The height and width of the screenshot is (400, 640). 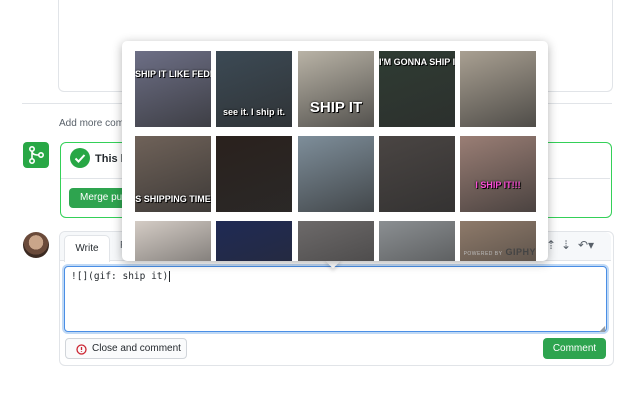 What do you see at coordinates (498, 174) in the screenshot?
I see `gif-thumbnail: I SHIP IT!!!` at bounding box center [498, 174].